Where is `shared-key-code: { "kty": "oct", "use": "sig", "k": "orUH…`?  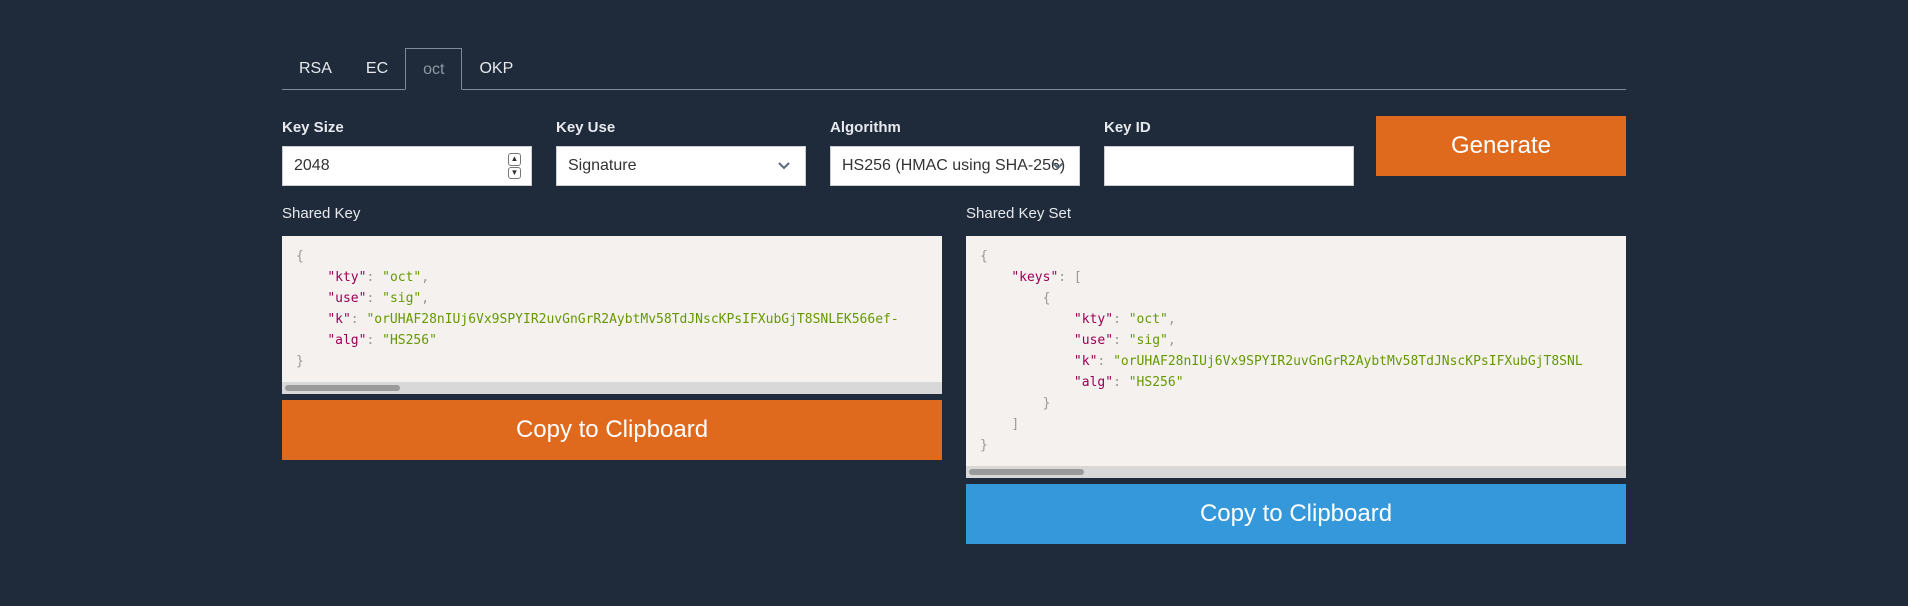 shared-key-code: { "kty": "oct", "use": "sig", "k": "orUH… is located at coordinates (597, 309).